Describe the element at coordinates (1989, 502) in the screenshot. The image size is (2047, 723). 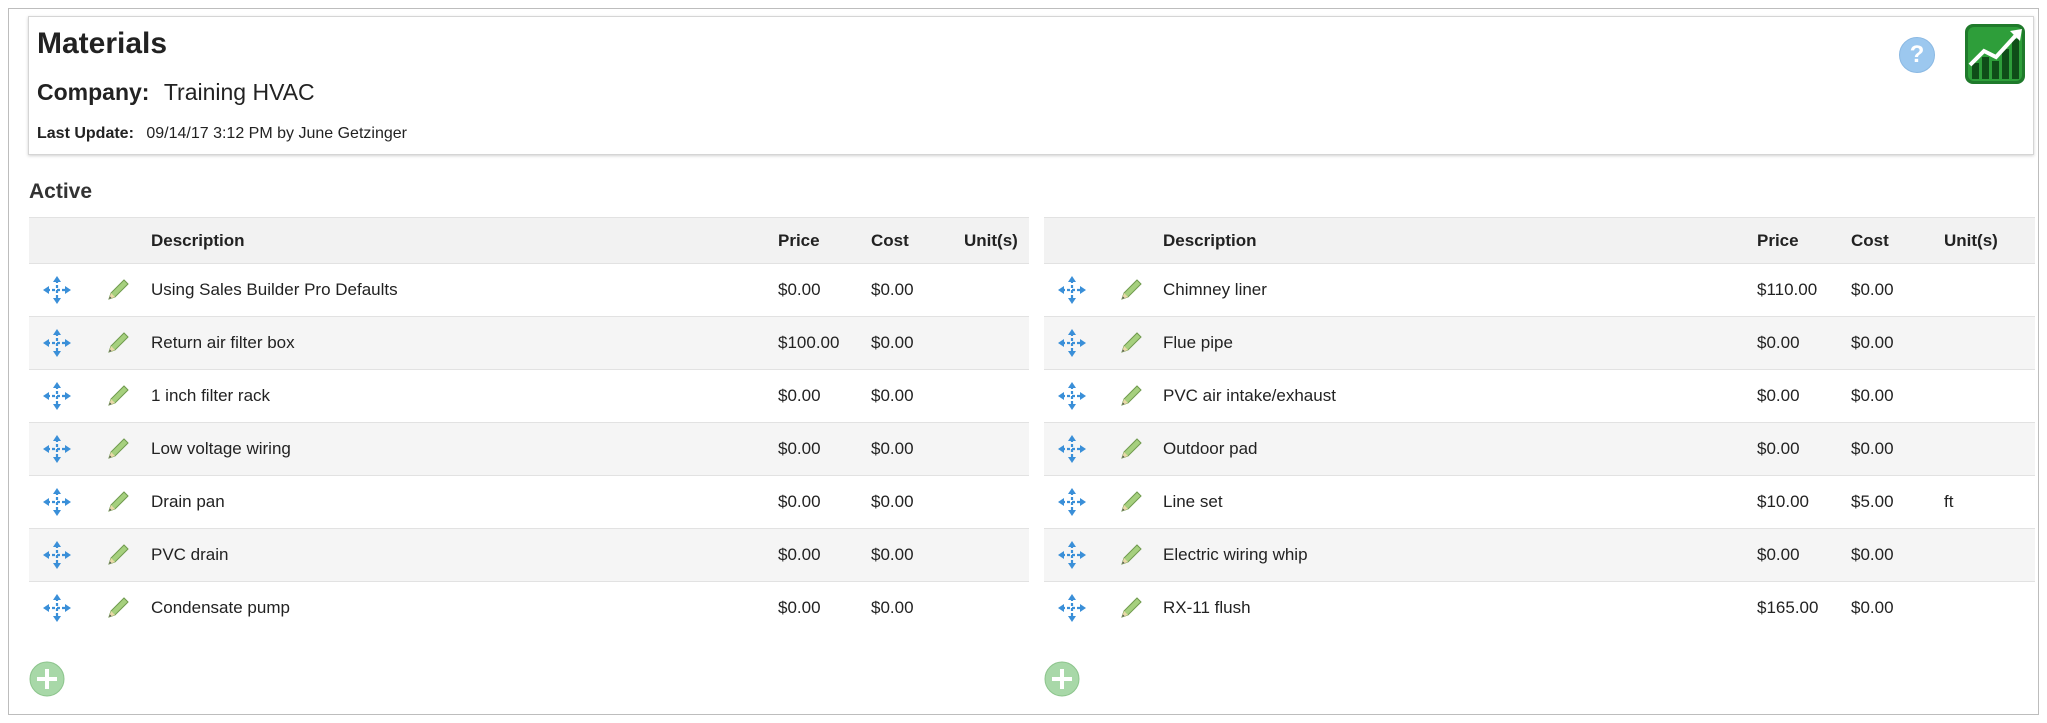
I see `cell-units: ft` at that location.